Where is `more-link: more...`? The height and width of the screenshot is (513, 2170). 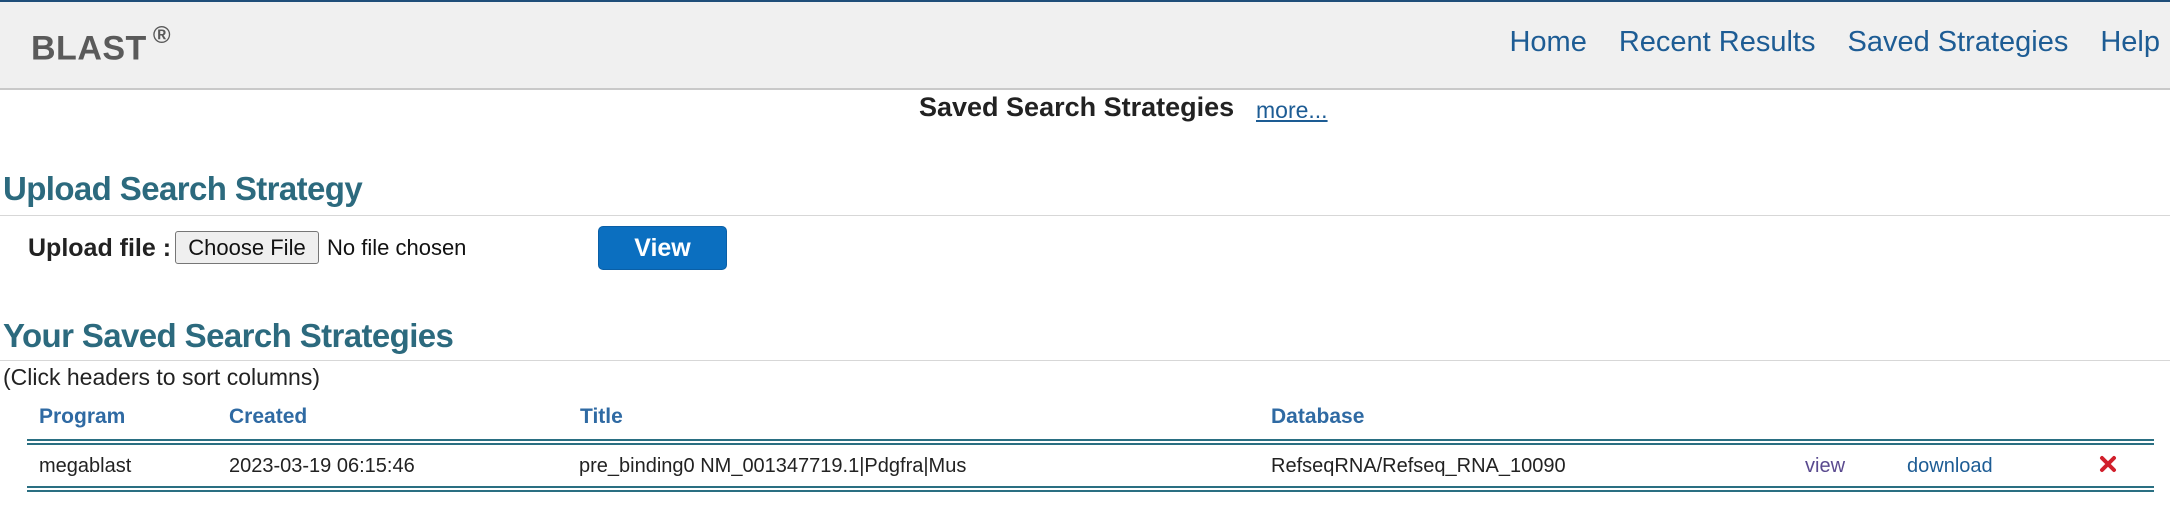 more-link: more... is located at coordinates (1292, 110).